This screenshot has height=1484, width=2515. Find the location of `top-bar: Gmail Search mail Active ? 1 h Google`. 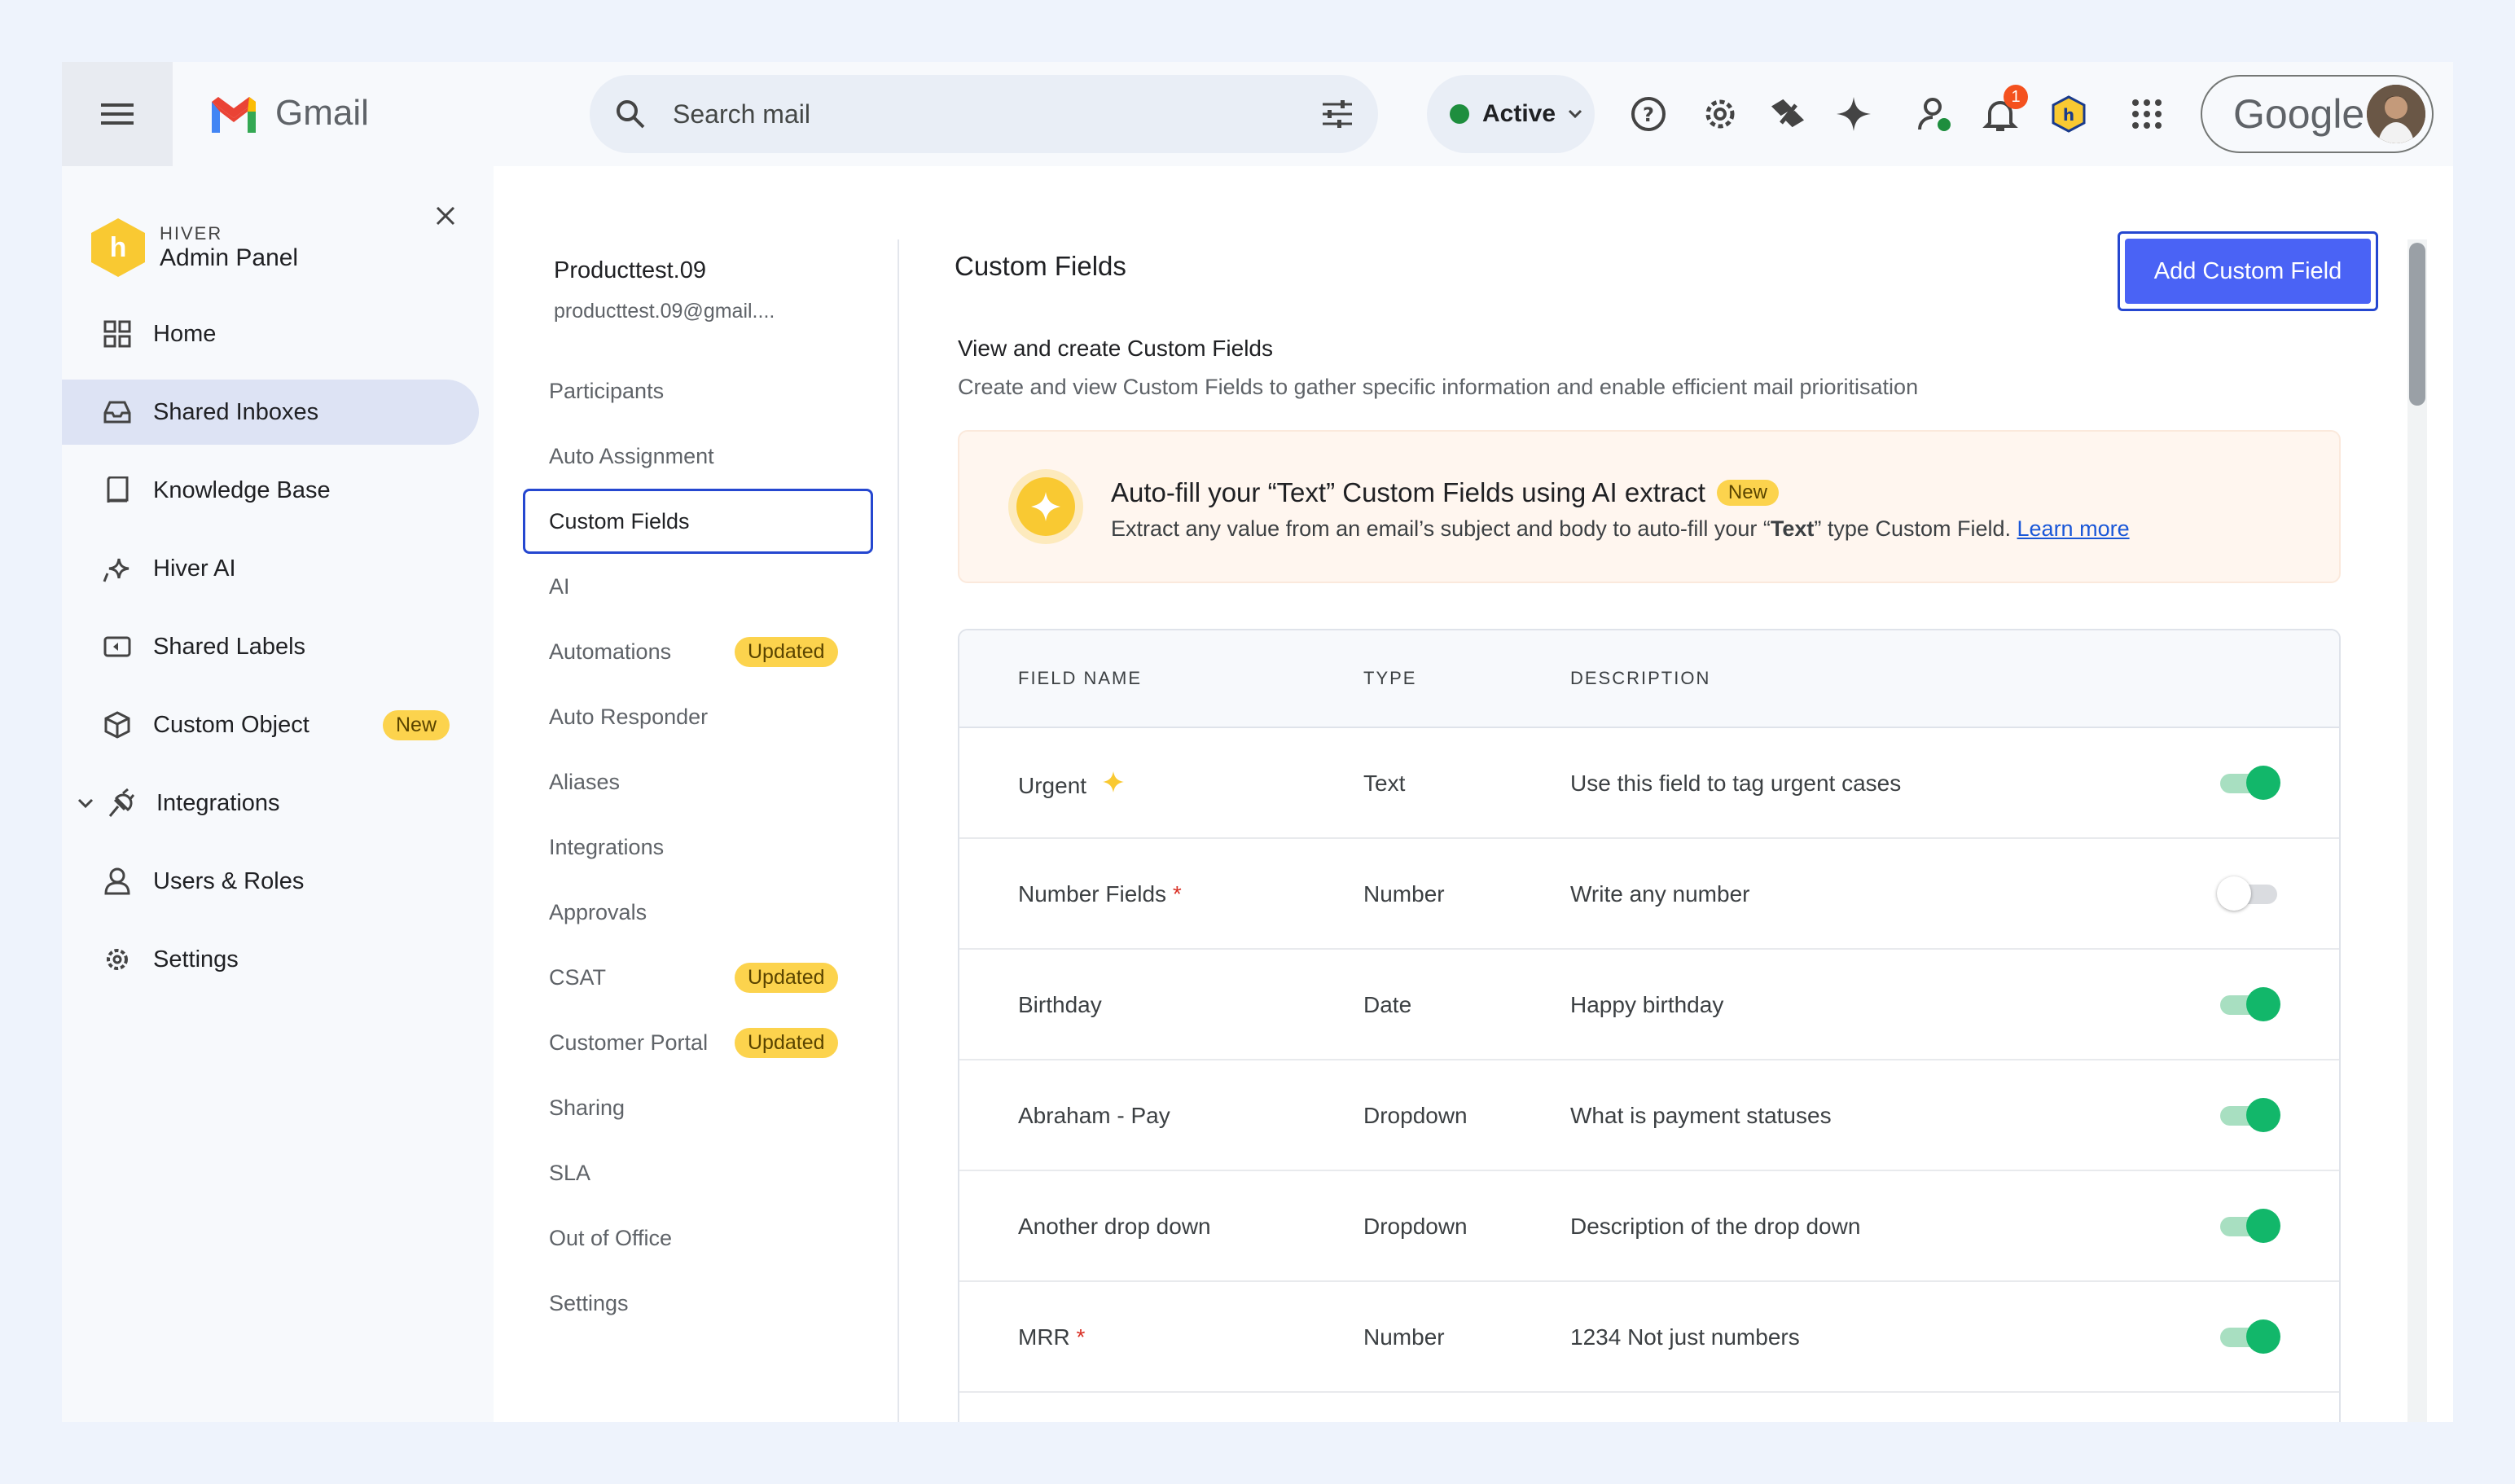

top-bar: Gmail Search mail Active ? 1 h Google is located at coordinates (1257, 114).